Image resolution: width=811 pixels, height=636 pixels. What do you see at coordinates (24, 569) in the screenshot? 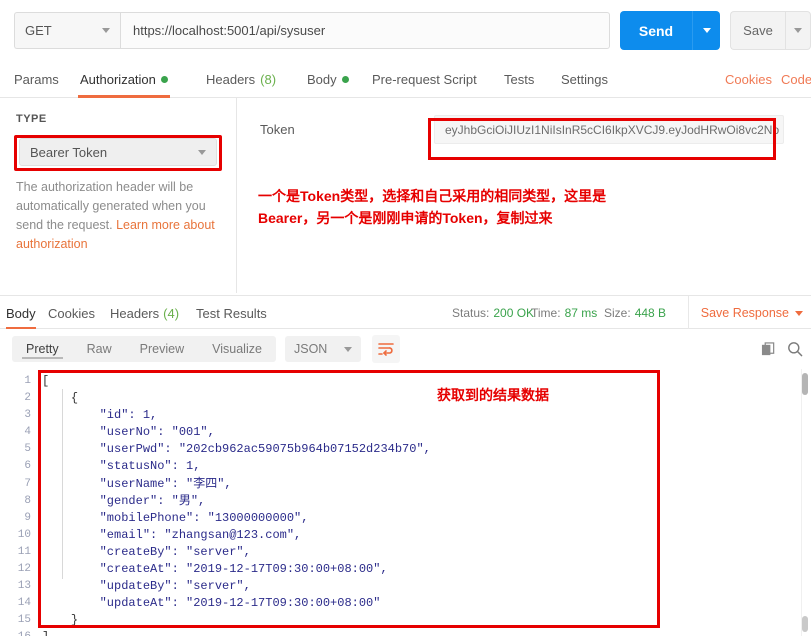
I see `line-number: 12` at bounding box center [24, 569].